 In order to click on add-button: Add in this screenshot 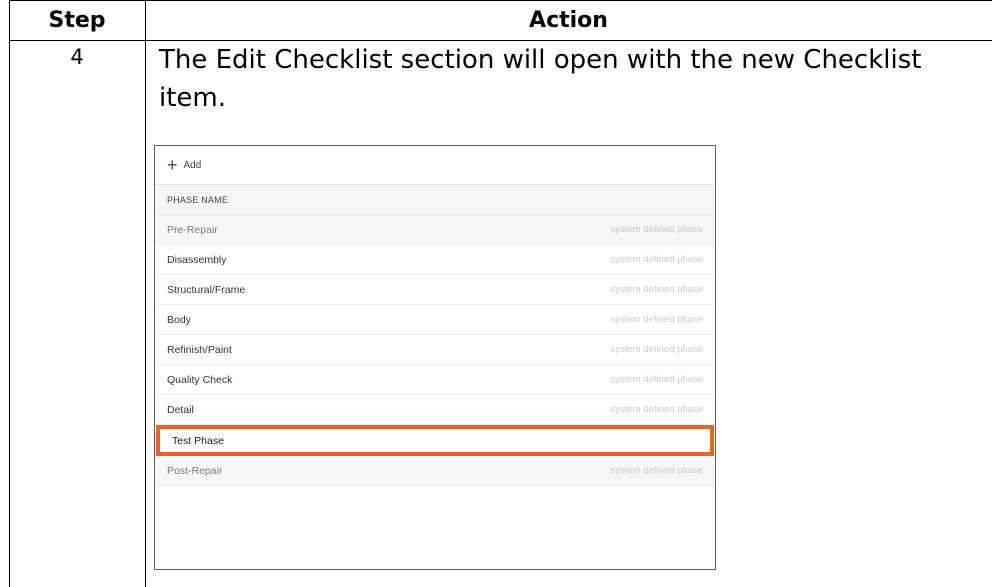, I will do `click(193, 165)`.